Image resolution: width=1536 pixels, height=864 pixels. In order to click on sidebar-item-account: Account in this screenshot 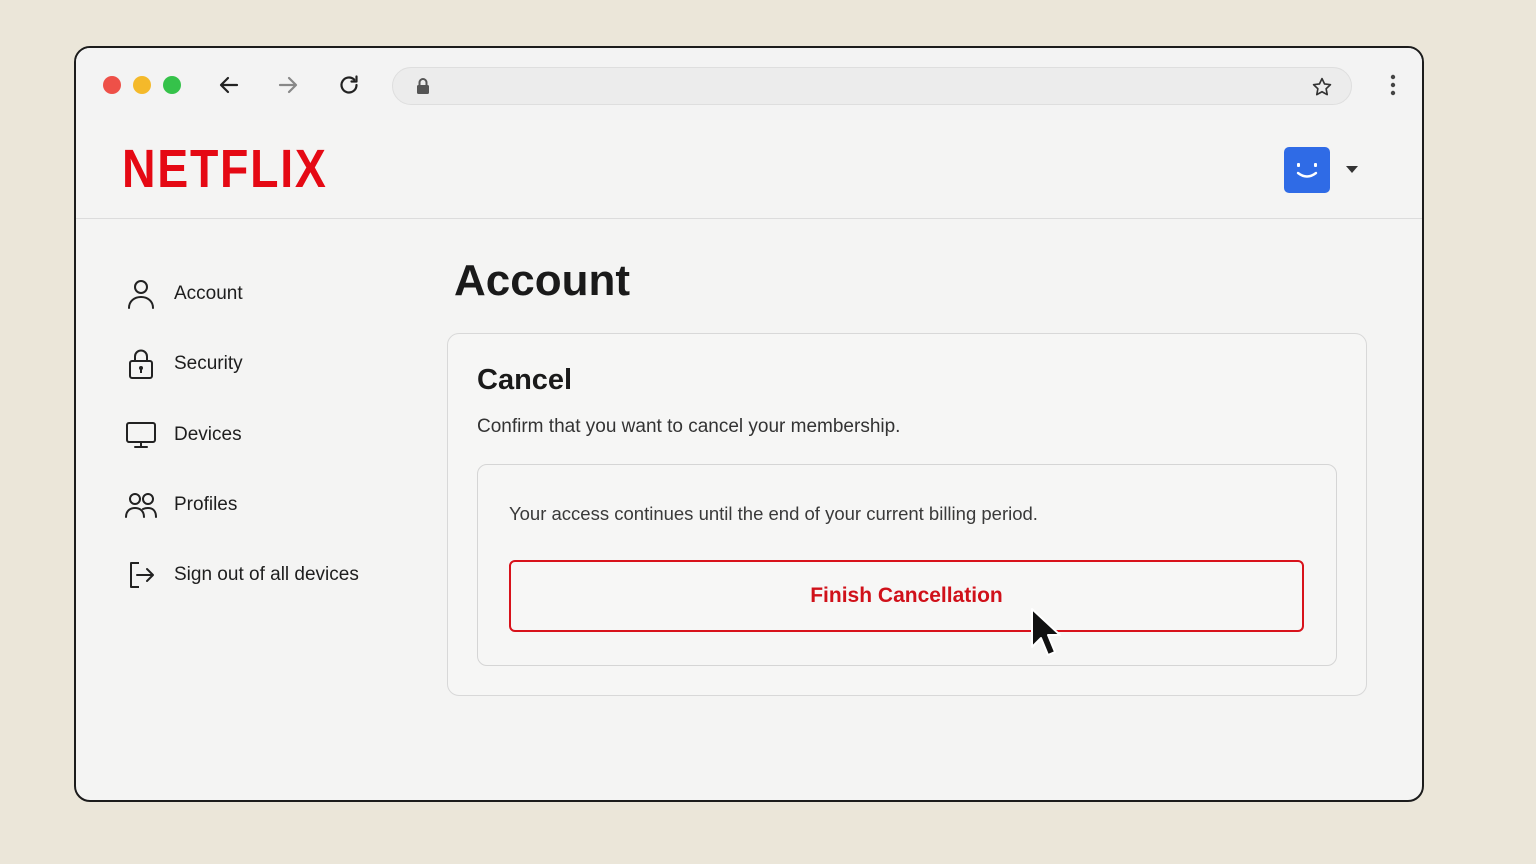, I will do `click(183, 294)`.